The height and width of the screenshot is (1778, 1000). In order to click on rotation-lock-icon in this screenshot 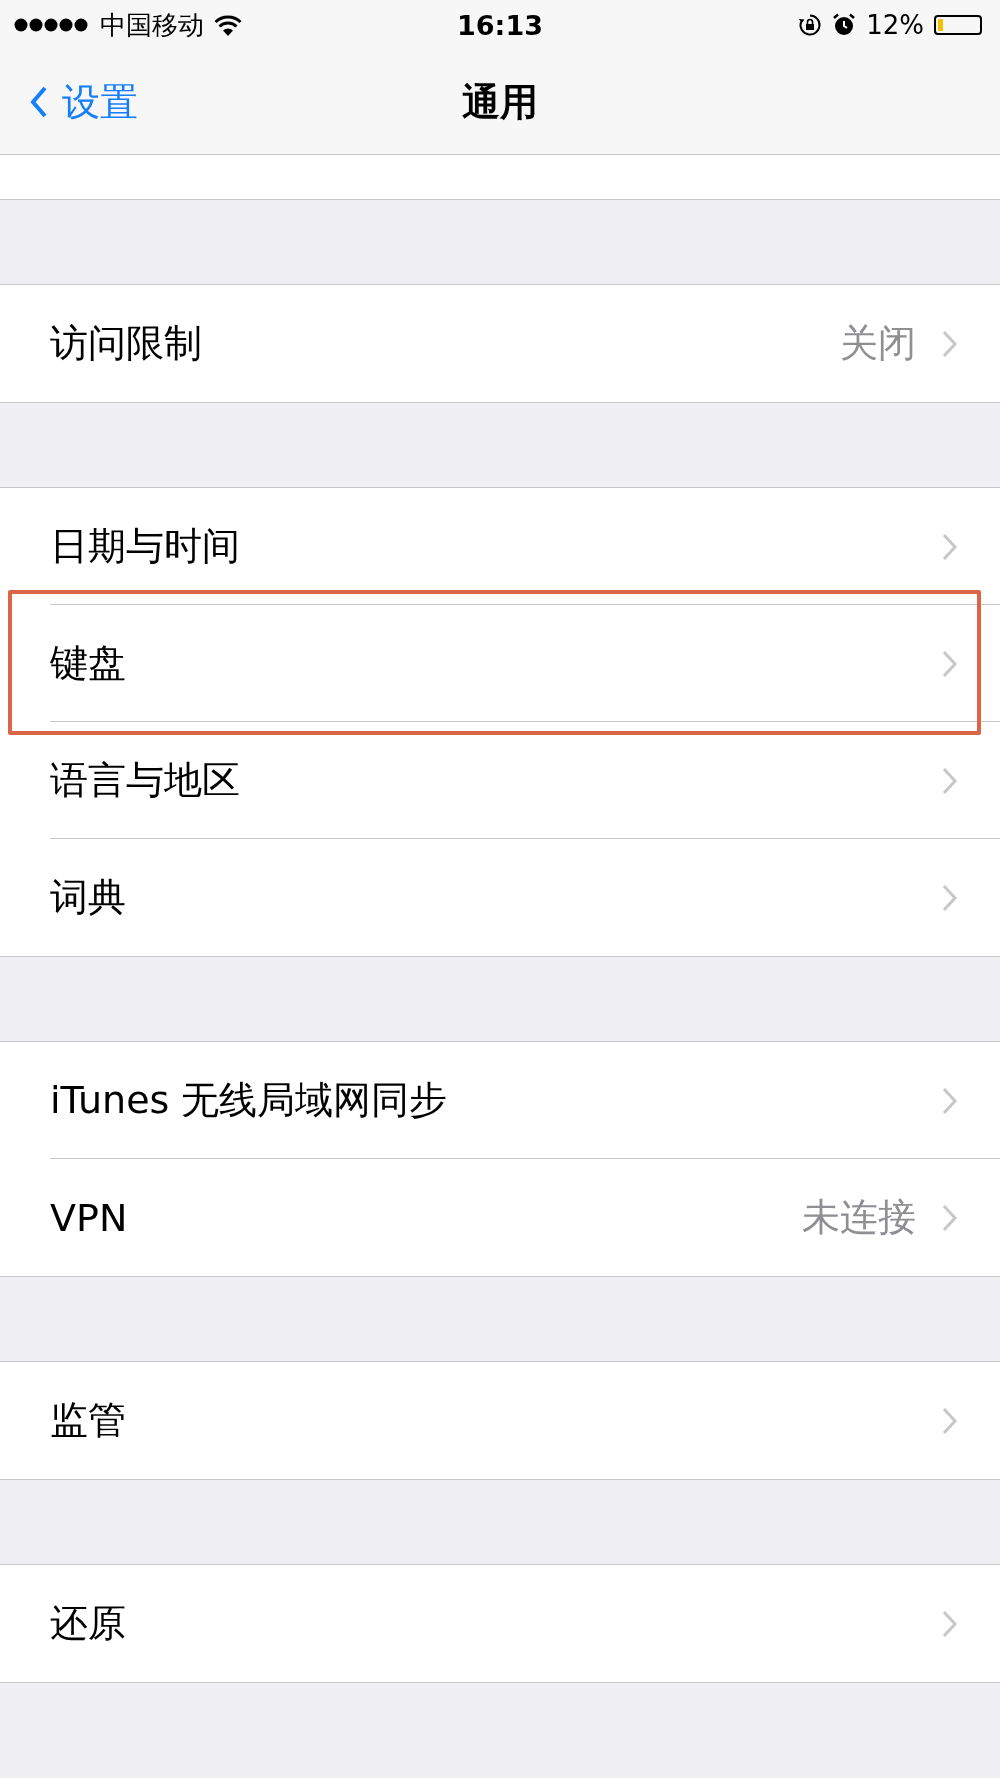, I will do `click(810, 25)`.